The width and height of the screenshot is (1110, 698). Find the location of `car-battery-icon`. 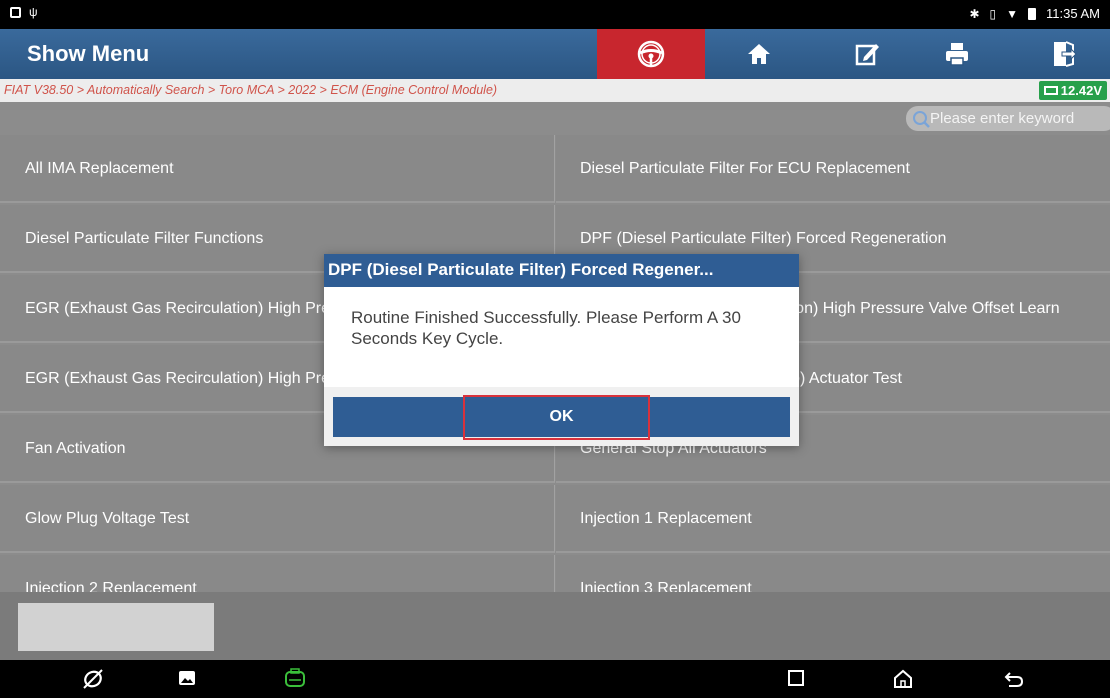

car-battery-icon is located at coordinates (1050, 90).